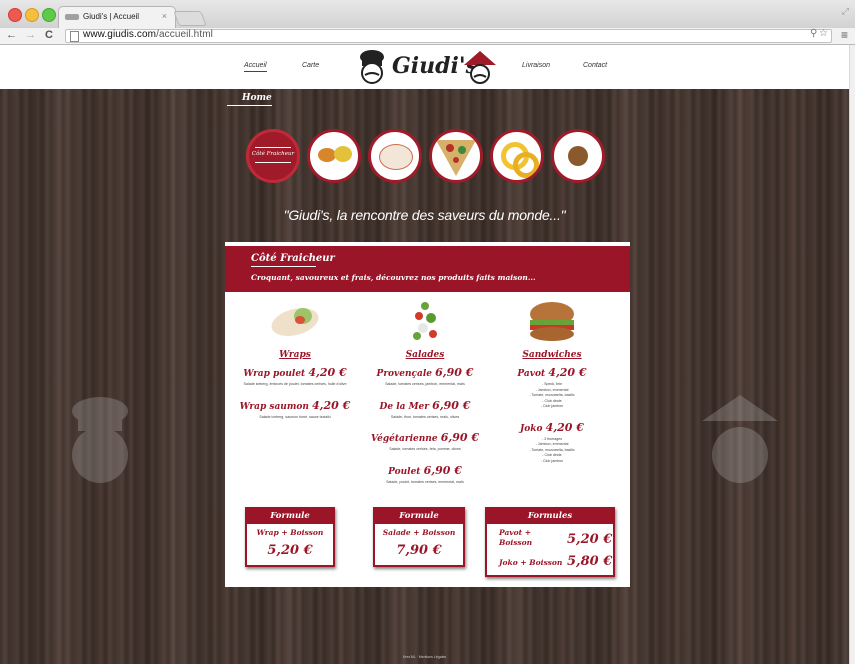 This screenshot has width=855, height=664. What do you see at coordinates (456, 156) in the screenshot?
I see `category-pizza` at bounding box center [456, 156].